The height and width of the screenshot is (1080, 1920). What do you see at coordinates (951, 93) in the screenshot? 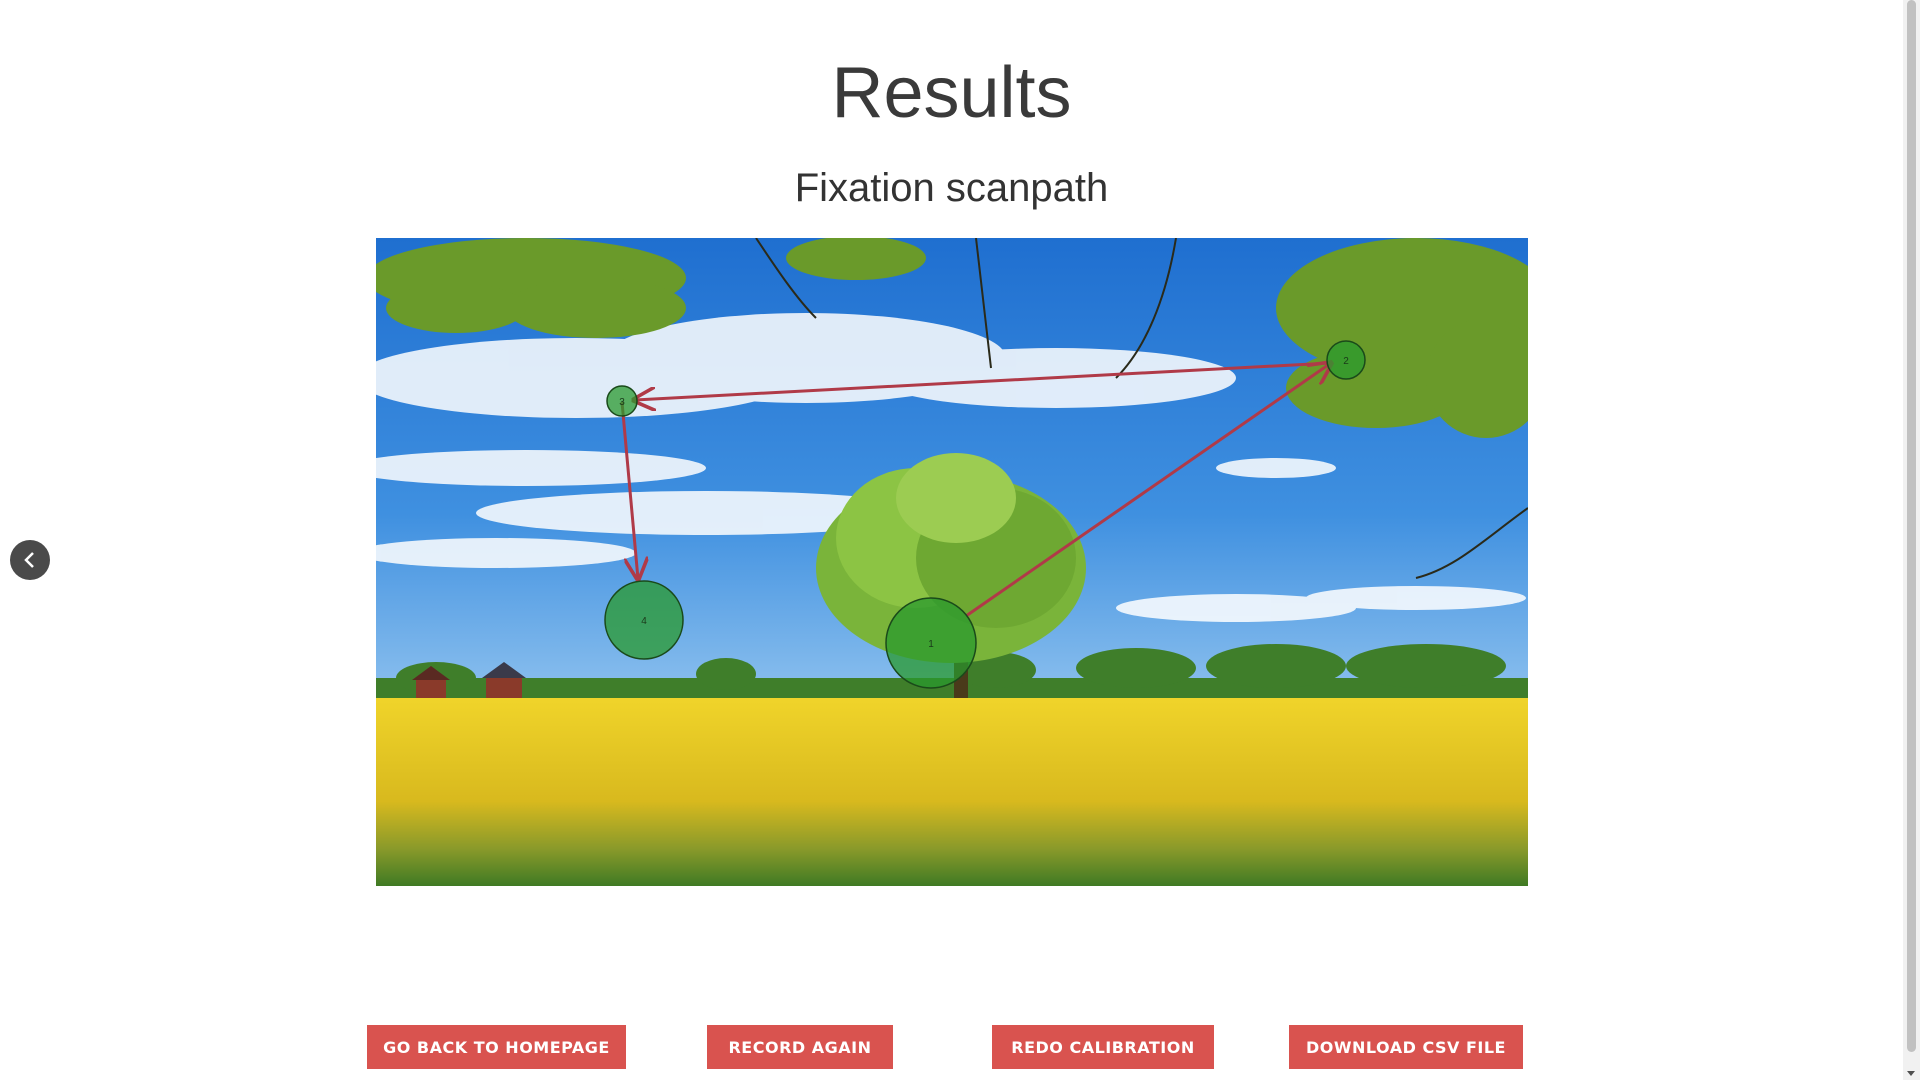
I see `page-title: Results` at bounding box center [951, 93].